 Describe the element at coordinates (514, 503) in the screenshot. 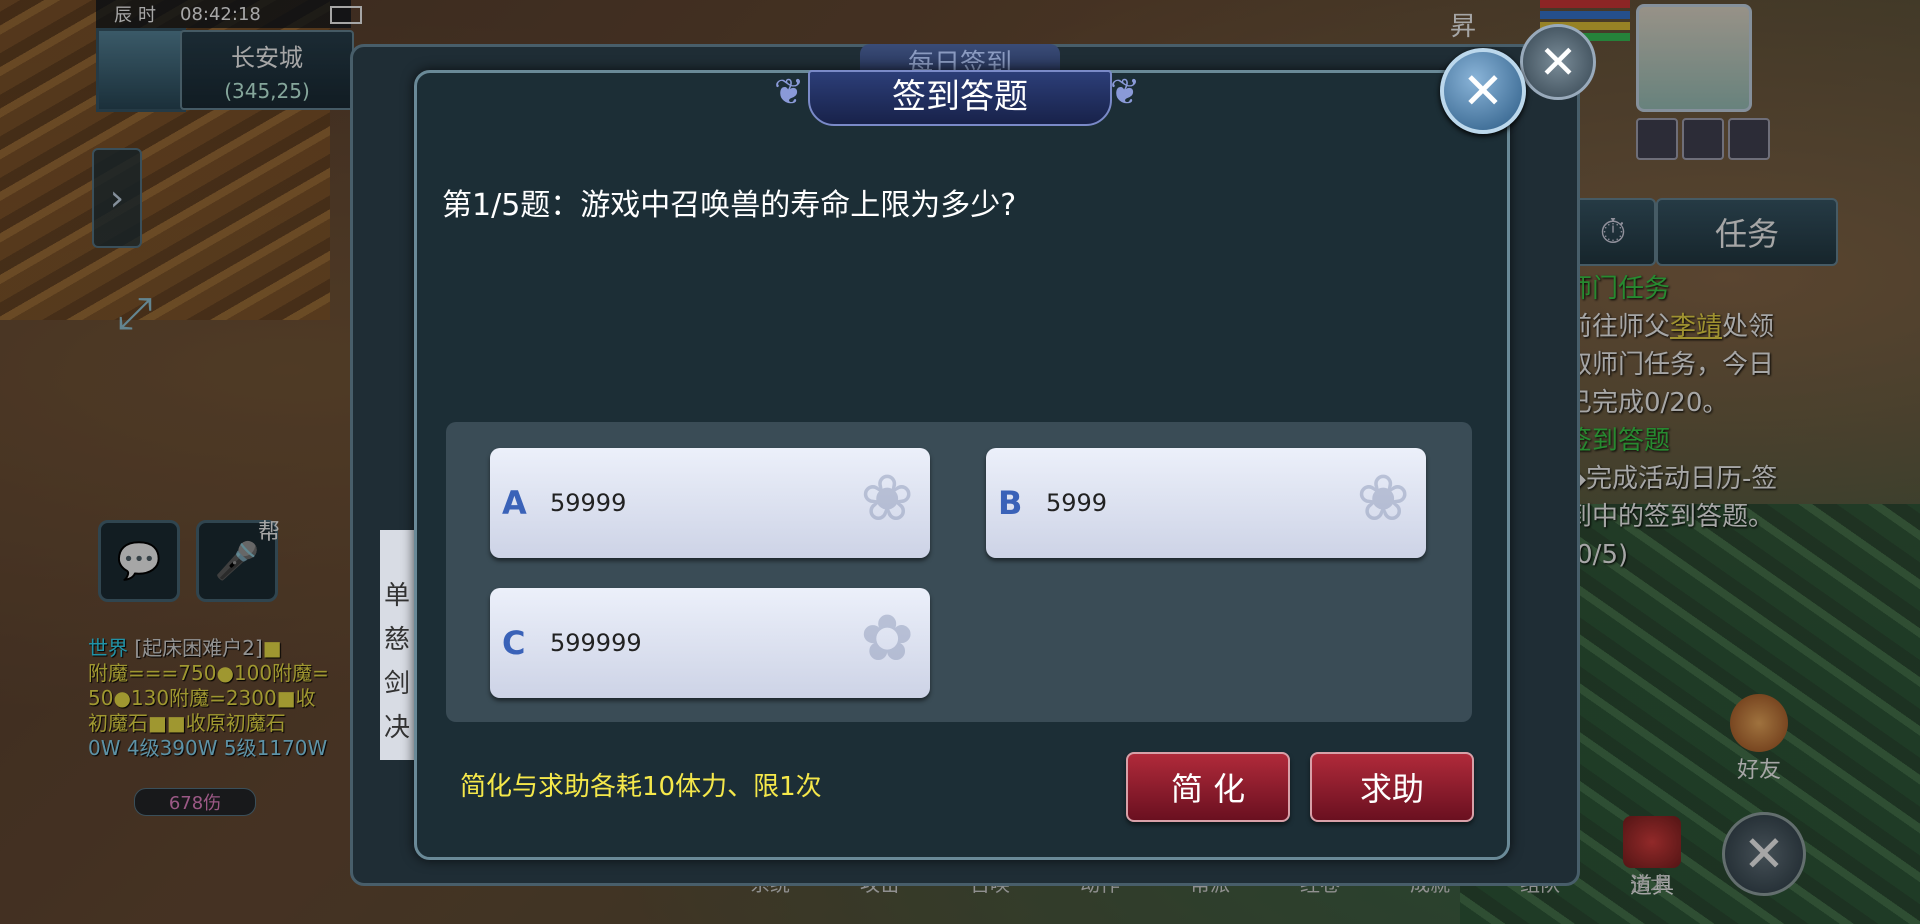

I see `answer-letter: A` at that location.